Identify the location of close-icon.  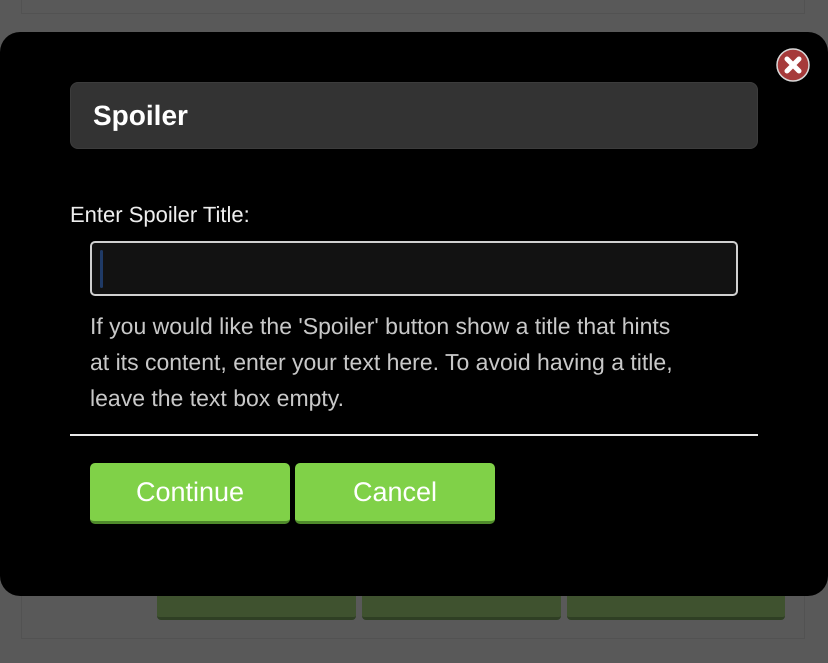
(793, 65).